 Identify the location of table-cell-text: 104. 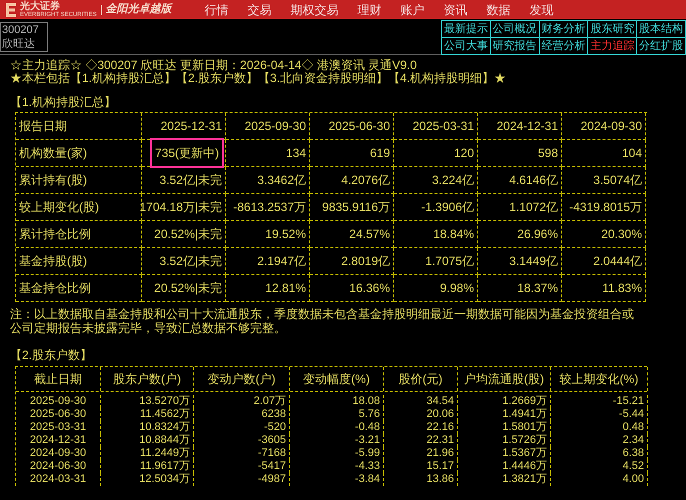
(632, 153).